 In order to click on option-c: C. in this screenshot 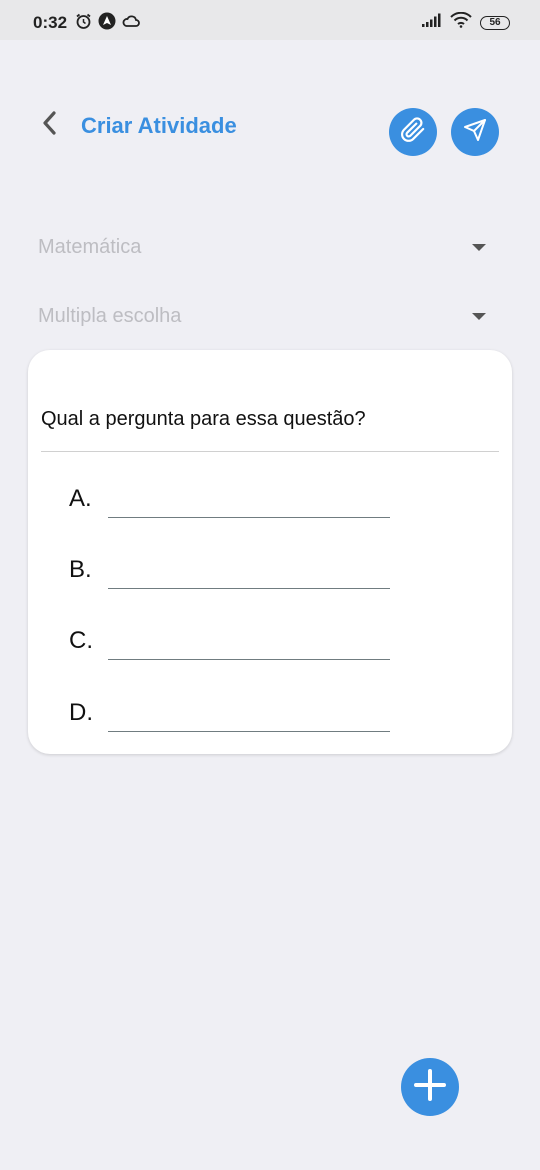, I will do `click(234, 647)`.